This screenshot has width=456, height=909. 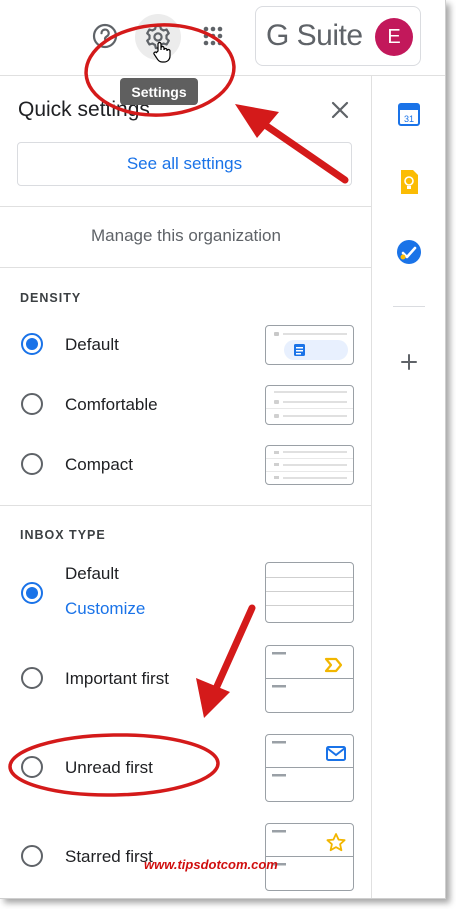 What do you see at coordinates (309, 465) in the screenshot?
I see `density-compact-preview` at bounding box center [309, 465].